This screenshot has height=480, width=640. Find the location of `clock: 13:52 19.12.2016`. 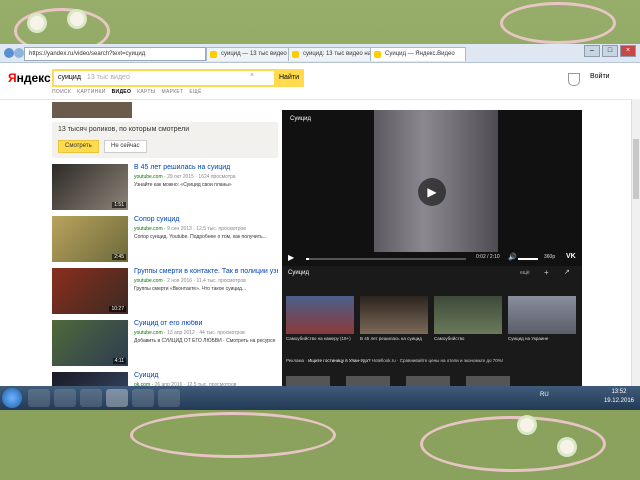

clock: 13:52 19.12.2016 is located at coordinates (619, 397).